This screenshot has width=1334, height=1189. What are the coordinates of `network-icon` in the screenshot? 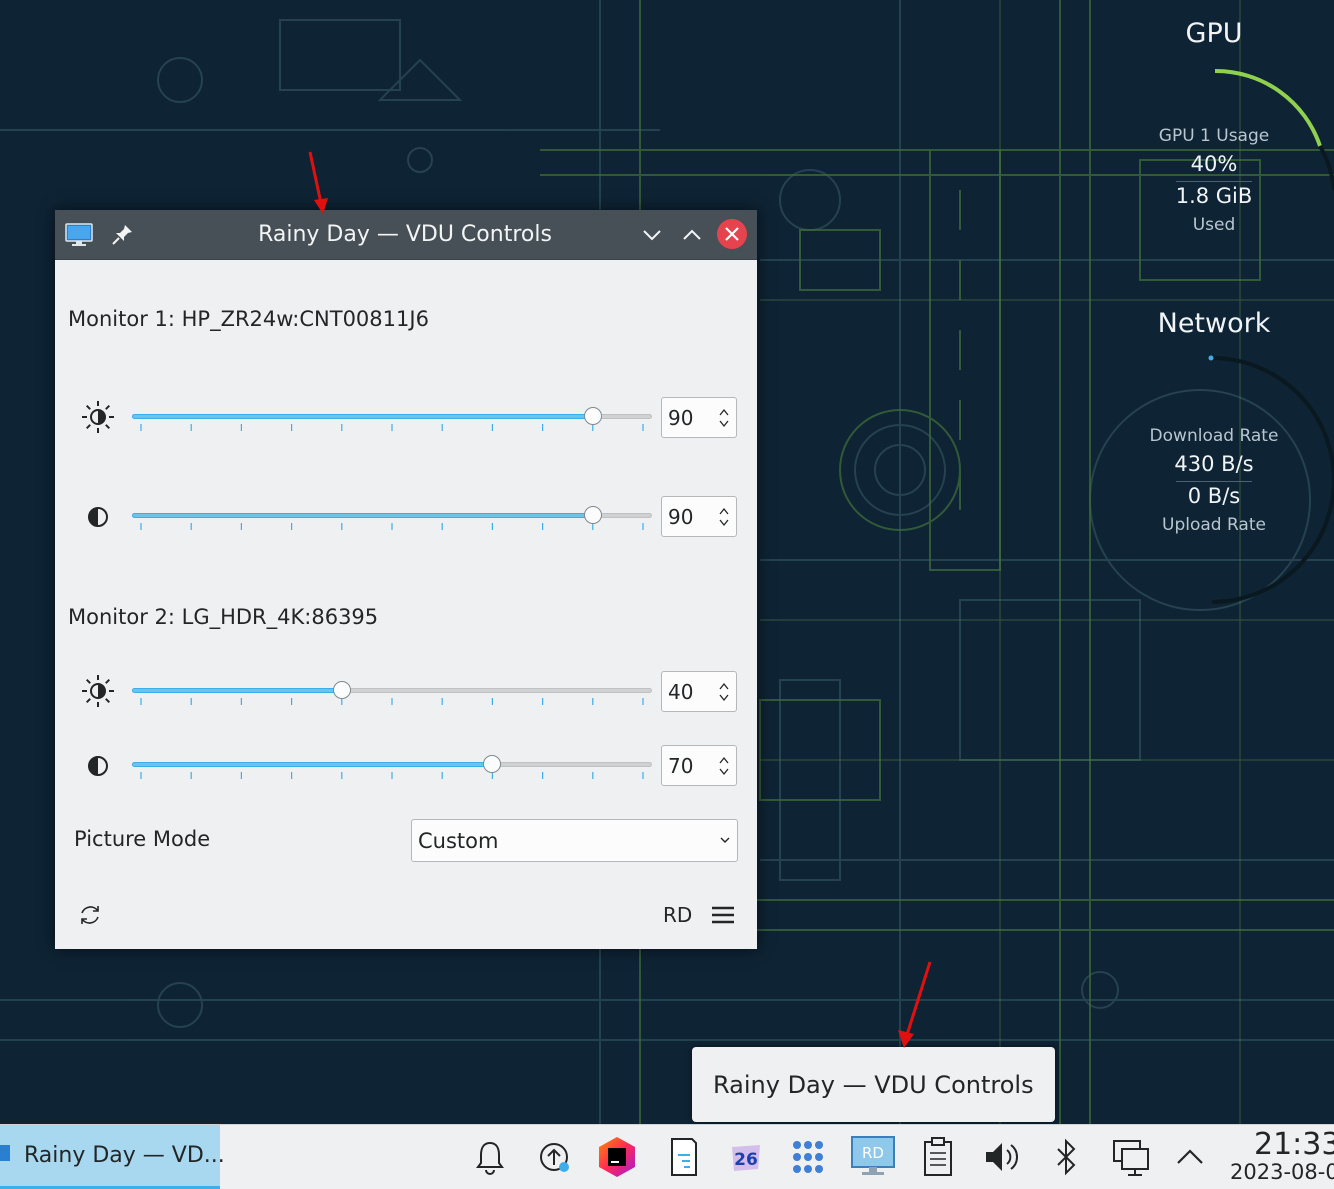 It's located at (1130, 1157).